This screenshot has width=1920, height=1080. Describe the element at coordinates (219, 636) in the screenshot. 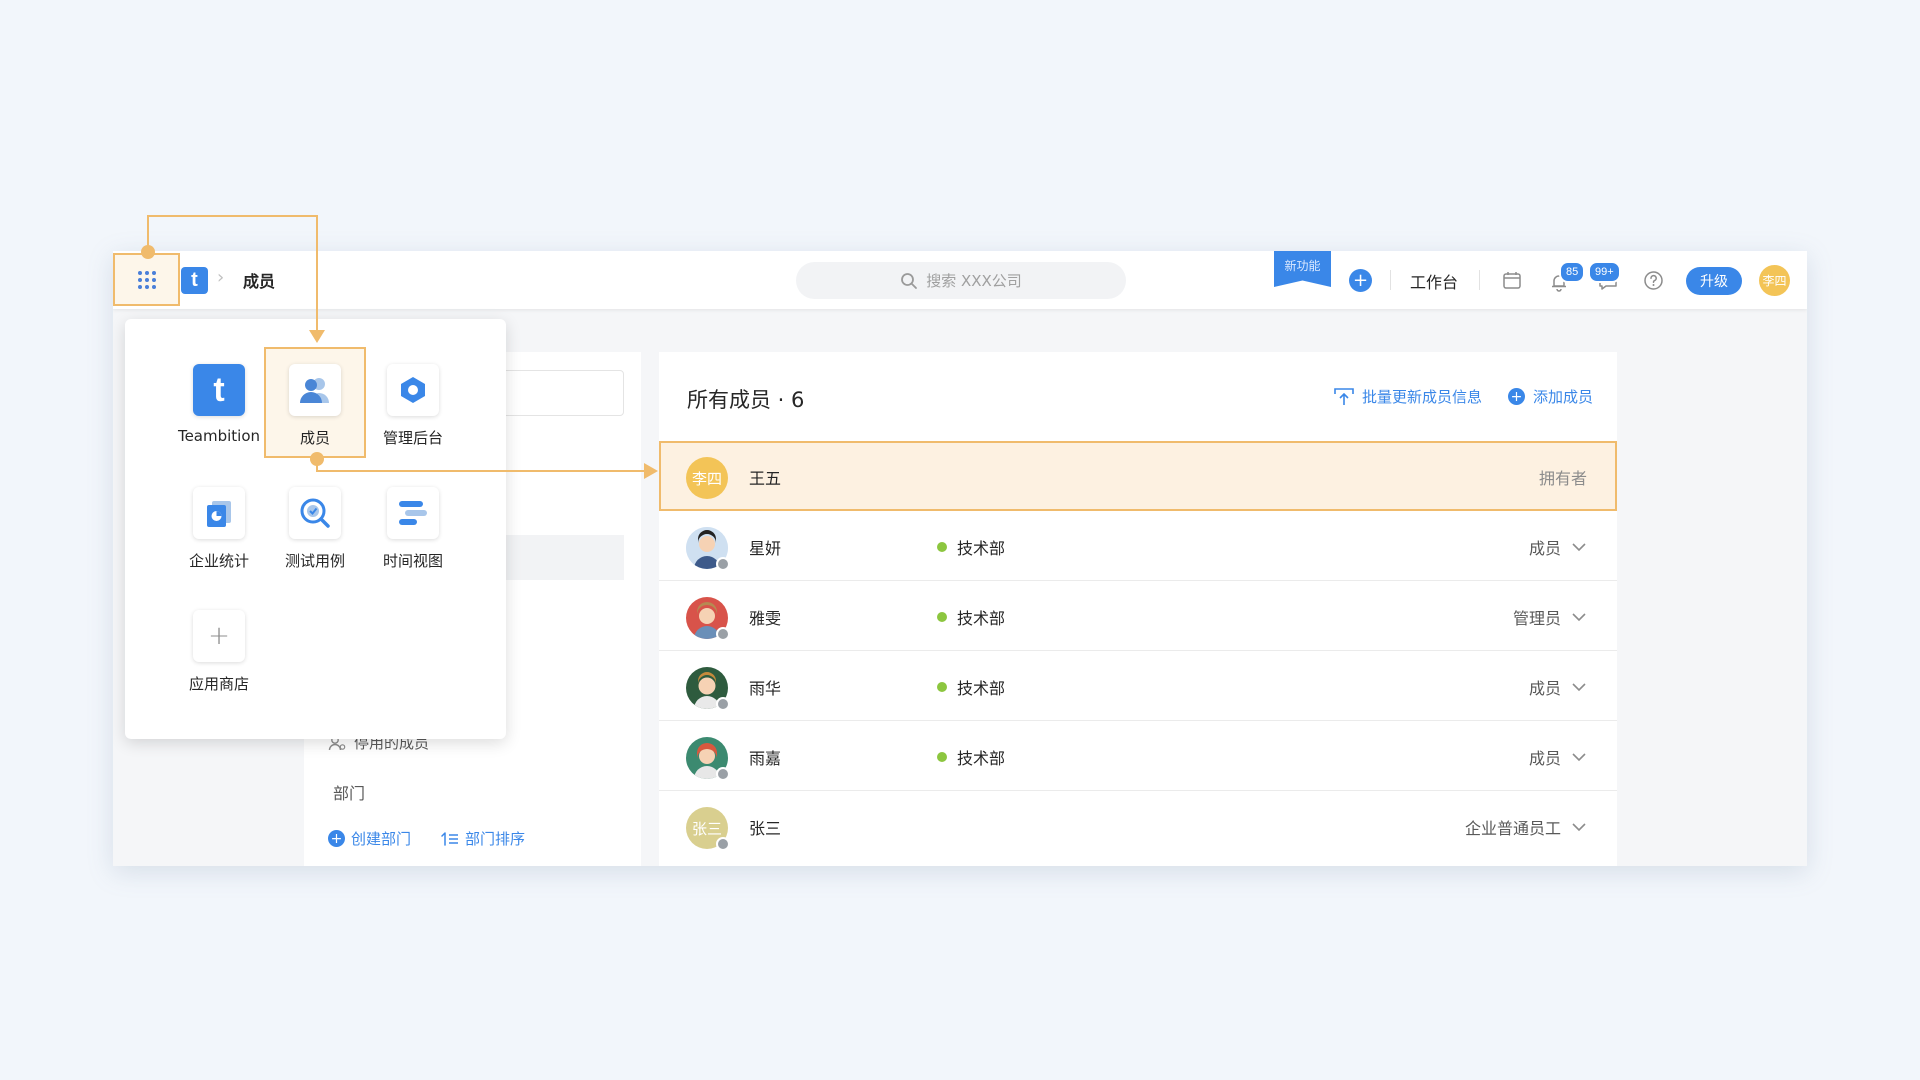

I see `add-app-icon: +` at that location.